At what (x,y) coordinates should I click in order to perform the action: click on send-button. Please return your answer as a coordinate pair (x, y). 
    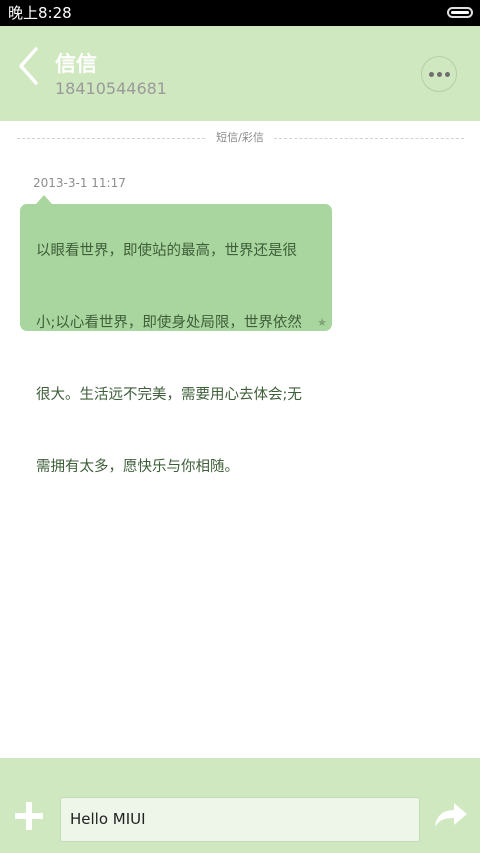
    Looking at the image, I should click on (451, 815).